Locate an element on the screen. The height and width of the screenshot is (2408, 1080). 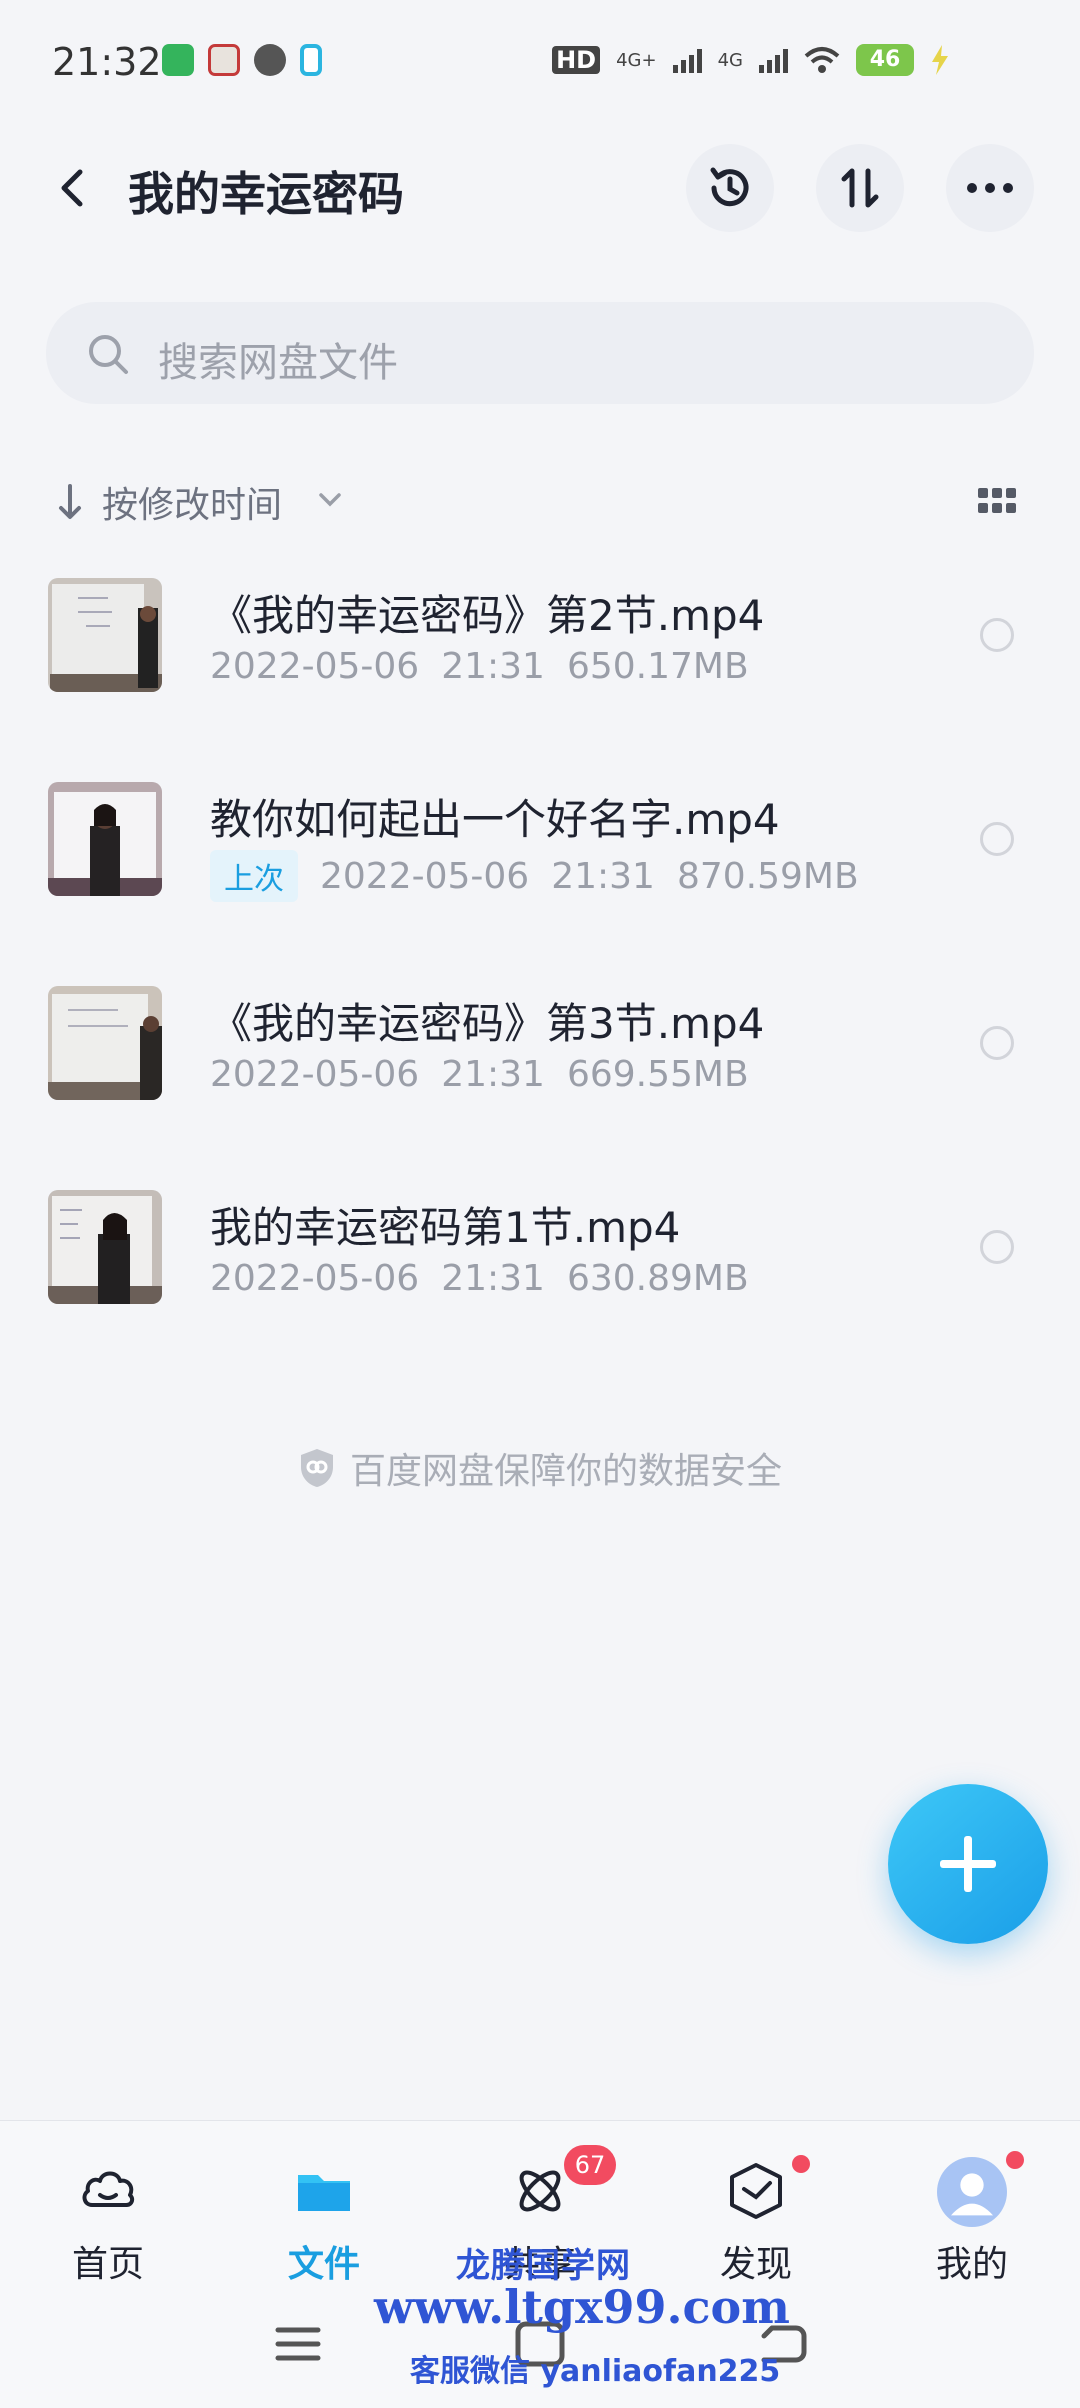
shield-icon is located at coordinates (316, 1468).